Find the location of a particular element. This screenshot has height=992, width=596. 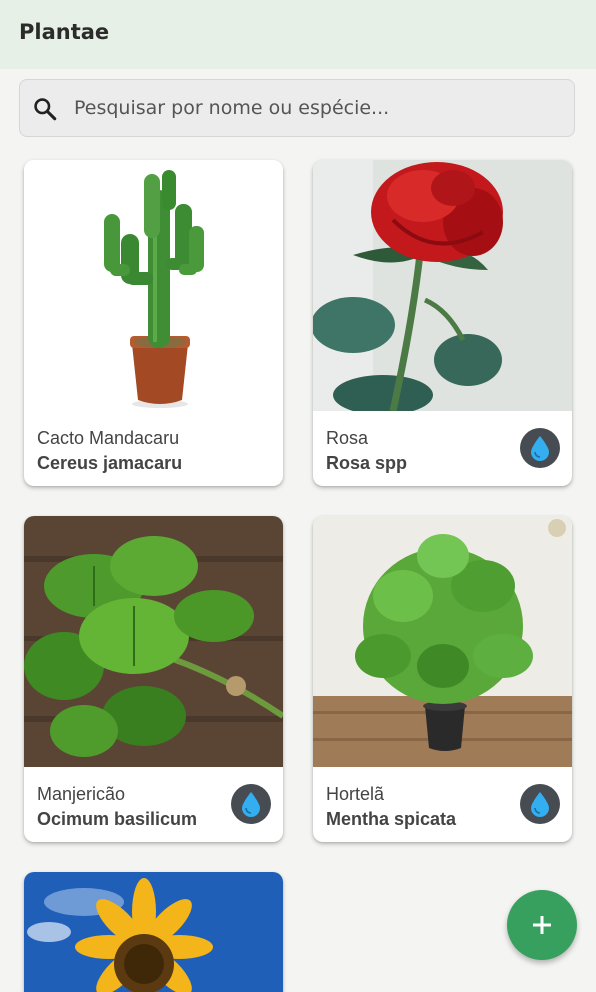

plant-card-manjericao: Manjericão Ocimum basilicum is located at coordinates (153, 679).